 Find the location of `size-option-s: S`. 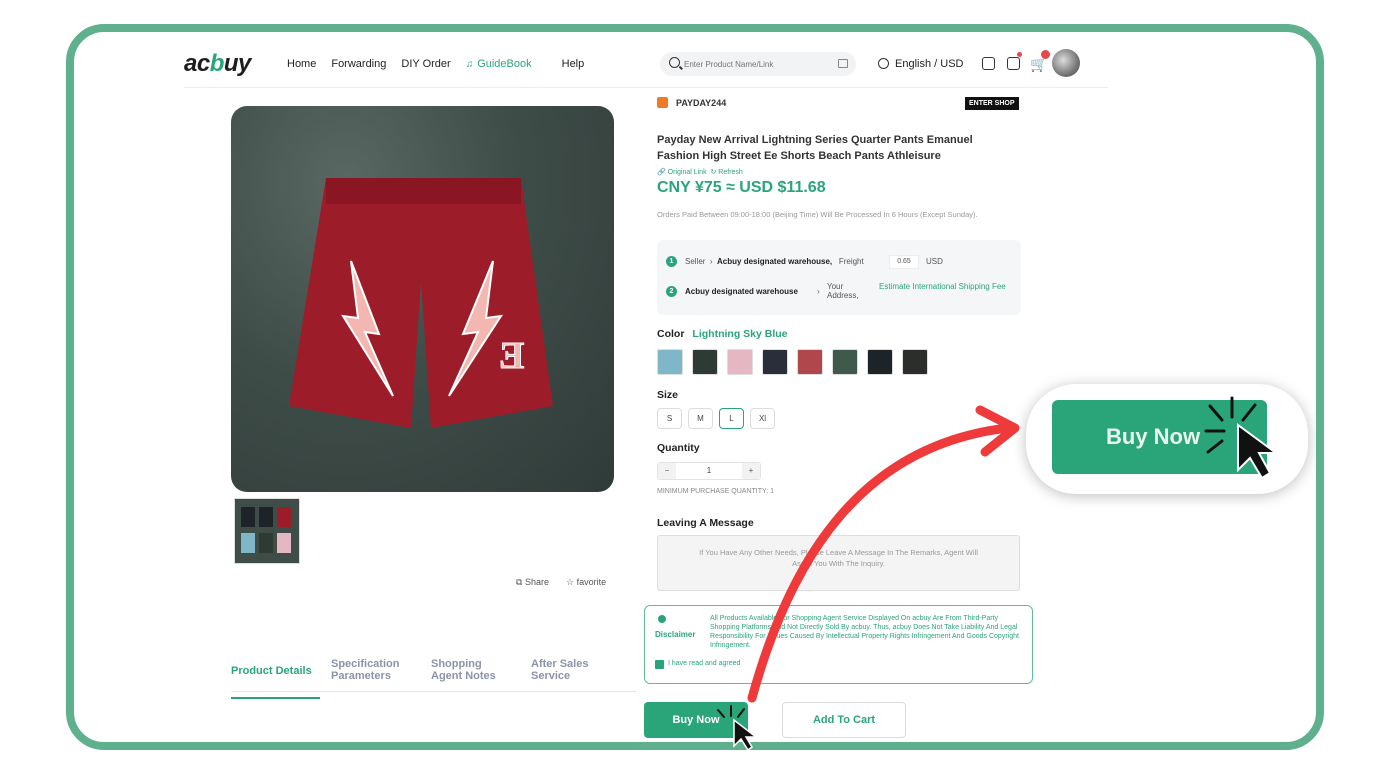

size-option-s: S is located at coordinates (669, 418).